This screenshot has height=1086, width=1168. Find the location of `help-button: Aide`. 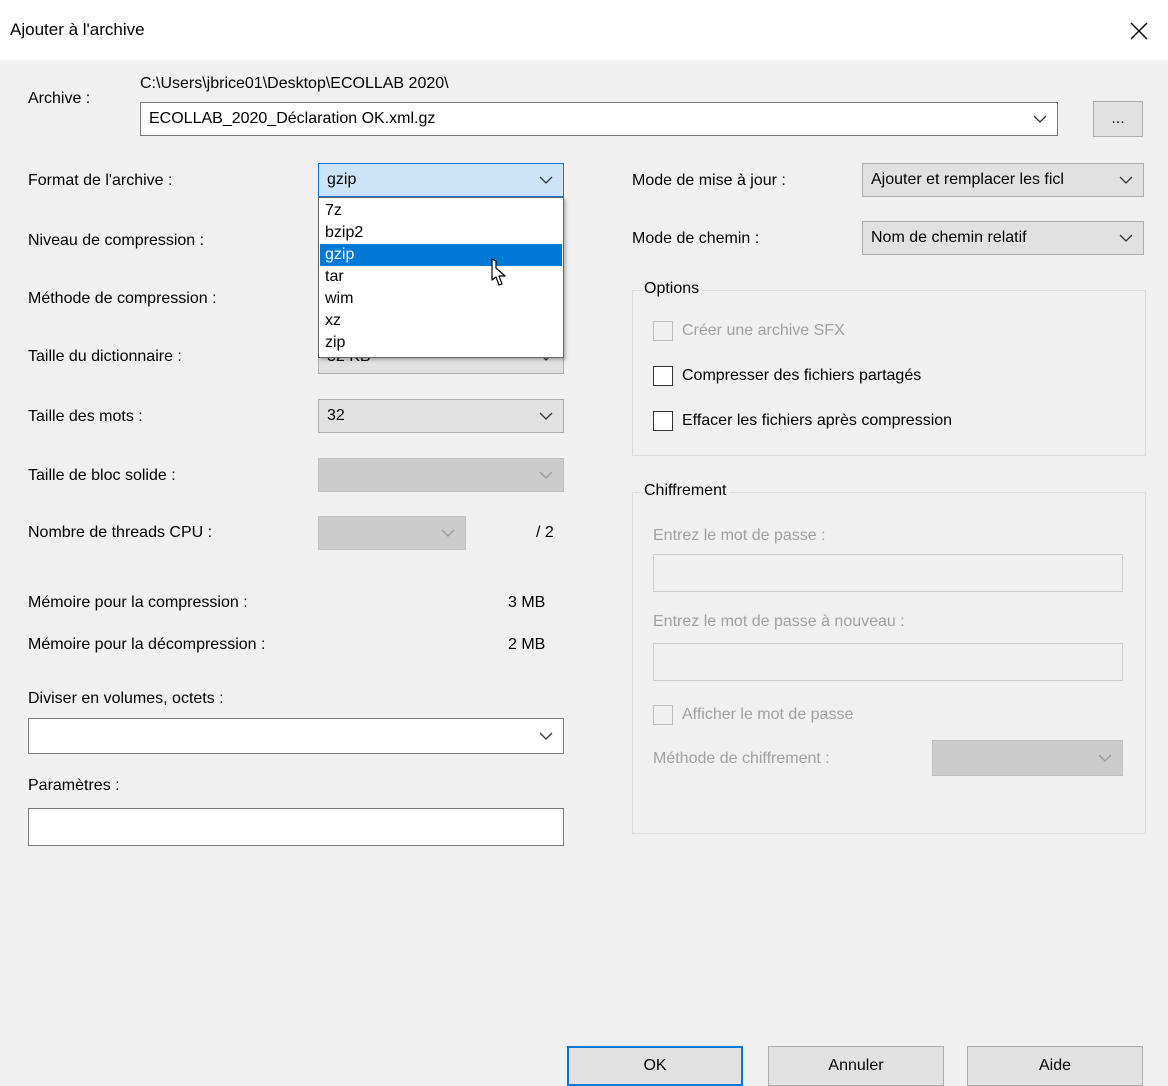

help-button: Aide is located at coordinates (1055, 1066).